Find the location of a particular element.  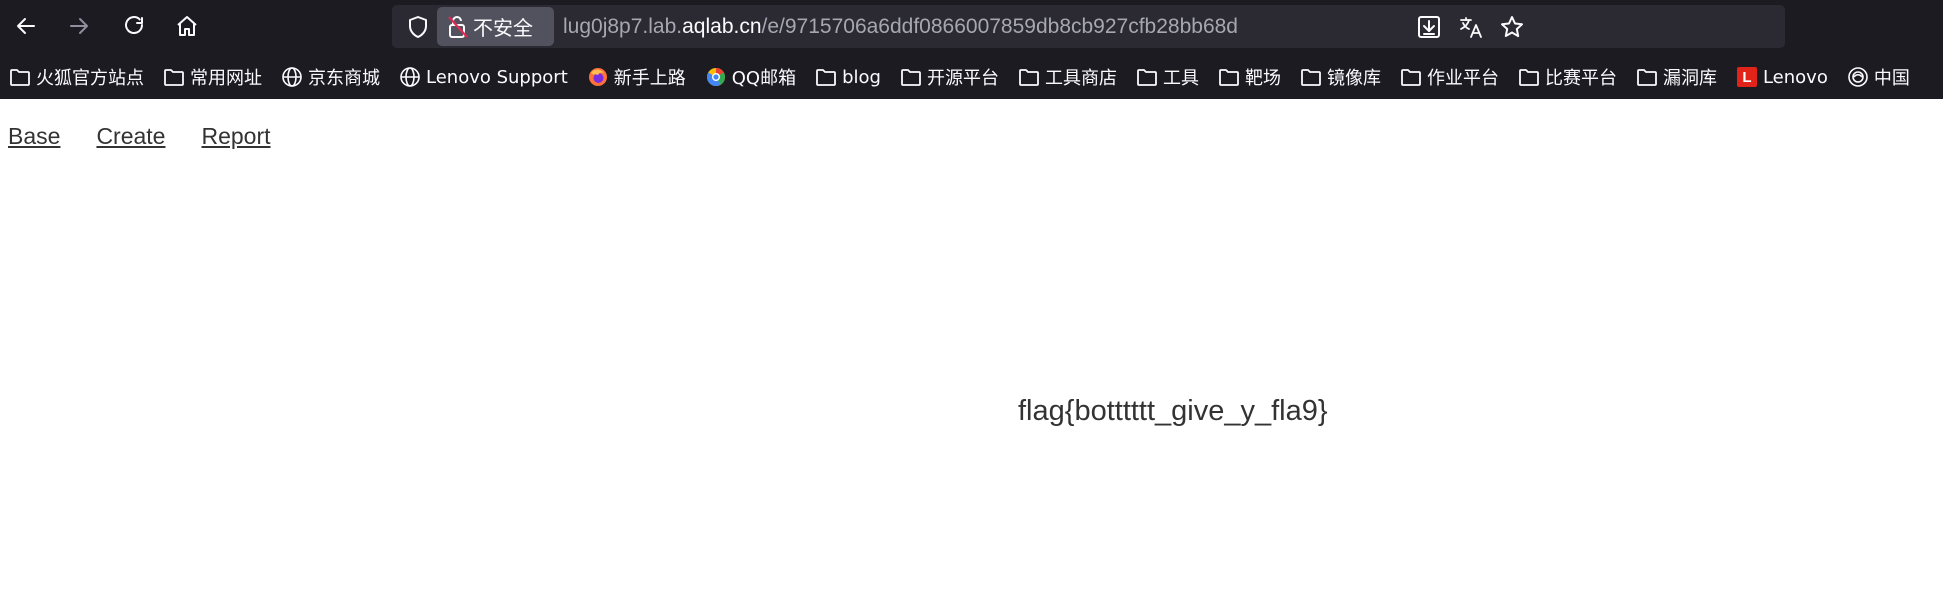

bookmark-item: Lenovo Support is located at coordinates (482, 77).